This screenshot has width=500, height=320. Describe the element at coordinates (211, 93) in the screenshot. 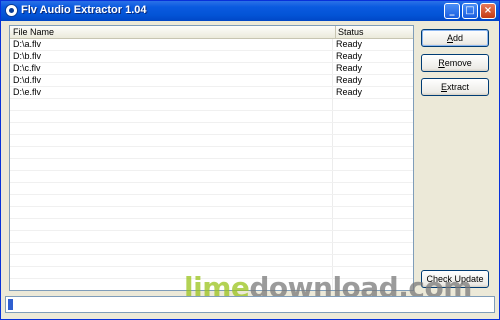

I see `table-row: D:\e.flv Ready` at that location.